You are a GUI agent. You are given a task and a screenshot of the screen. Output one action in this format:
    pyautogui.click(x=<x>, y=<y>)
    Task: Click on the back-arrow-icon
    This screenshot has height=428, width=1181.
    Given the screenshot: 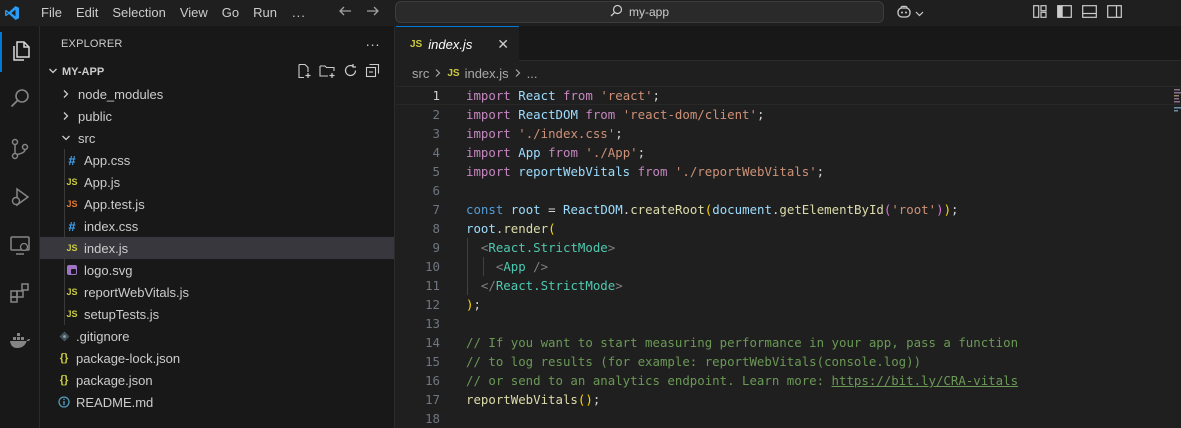 What is the action you would take?
    pyautogui.click(x=345, y=13)
    